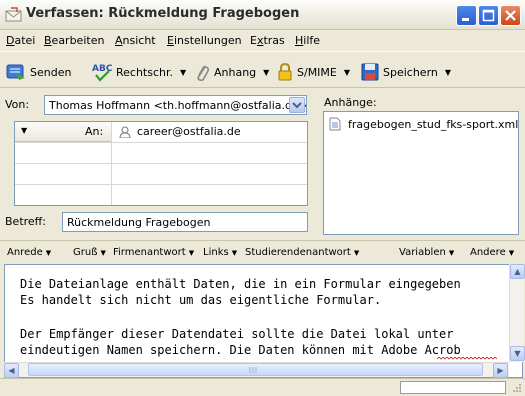  I want to click on vertical-scrollbar: ▲ ▼, so click(517, 313).